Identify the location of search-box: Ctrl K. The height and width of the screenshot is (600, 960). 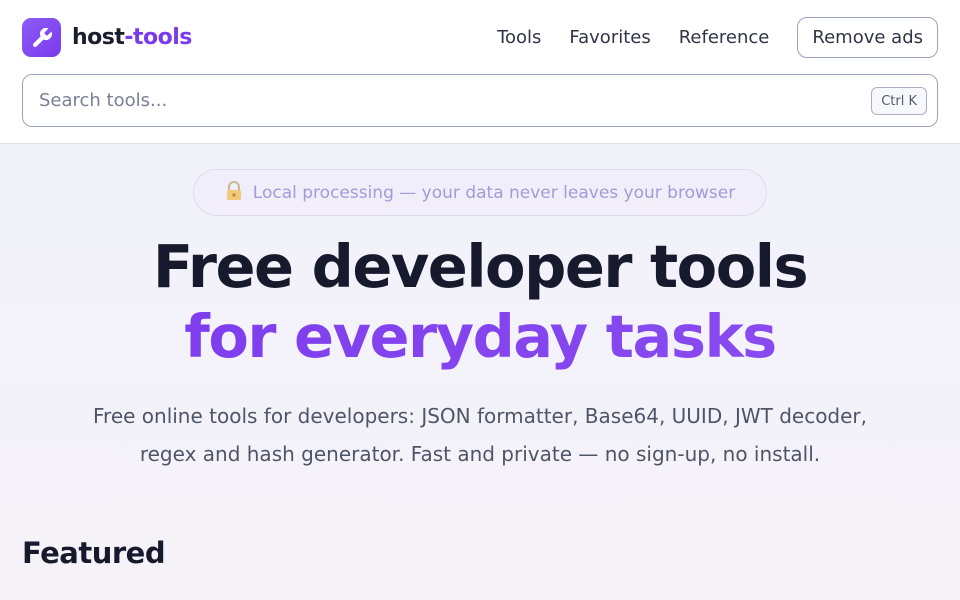
(480, 100).